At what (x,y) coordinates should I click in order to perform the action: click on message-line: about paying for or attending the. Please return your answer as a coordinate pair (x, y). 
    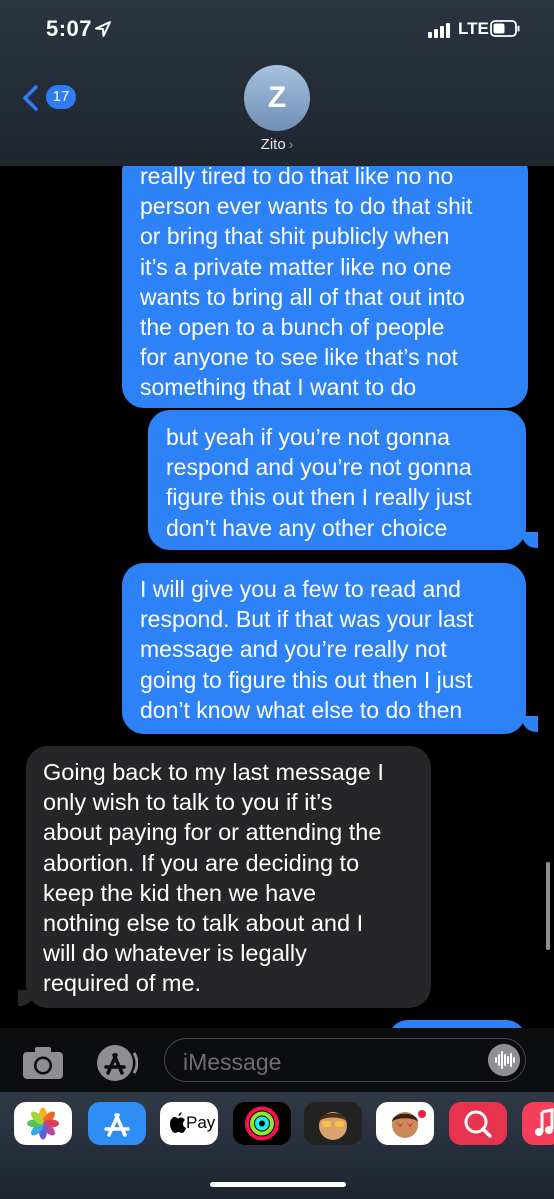
    Looking at the image, I should click on (212, 832).